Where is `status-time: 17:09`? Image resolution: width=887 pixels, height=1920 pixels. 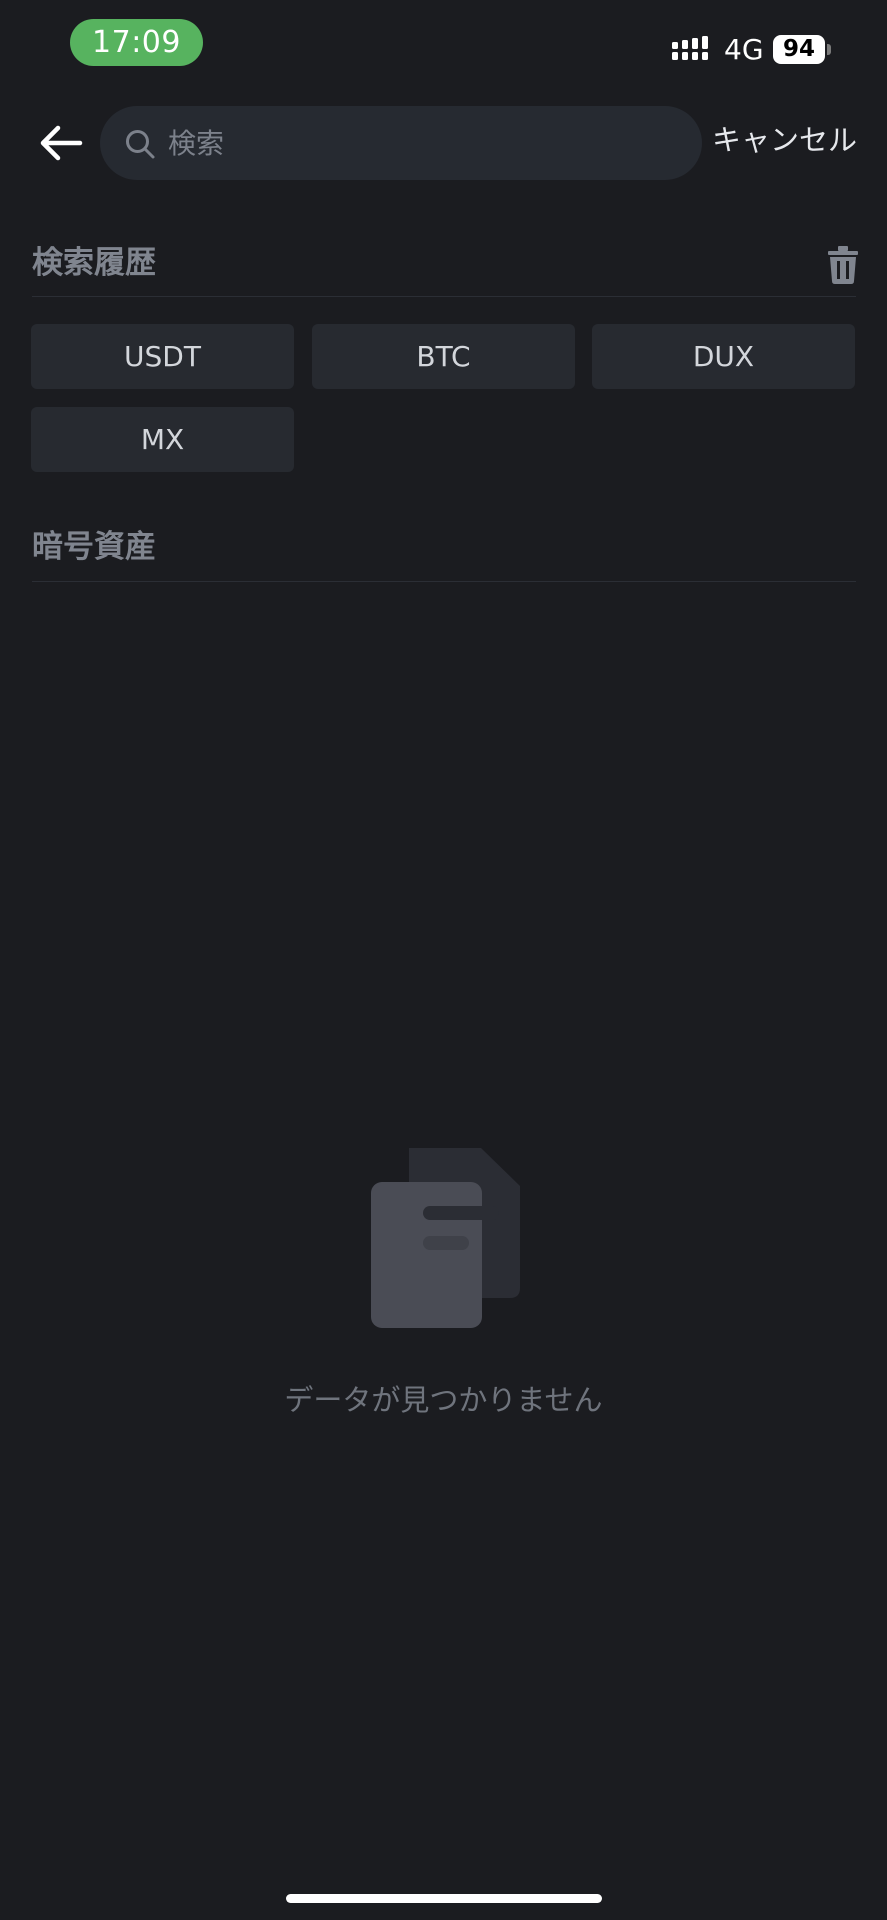 status-time: 17:09 is located at coordinates (136, 42).